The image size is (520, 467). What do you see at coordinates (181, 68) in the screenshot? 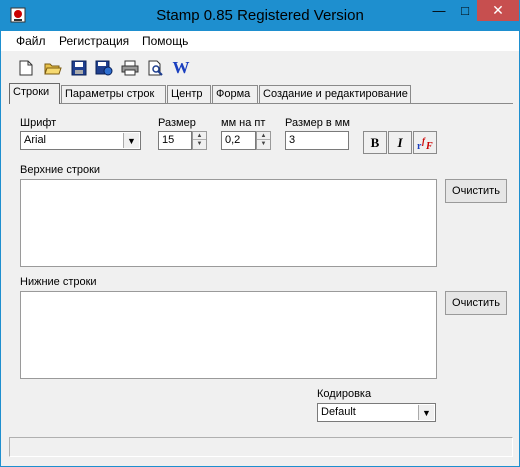
I see `word-export-icon: W` at bounding box center [181, 68].